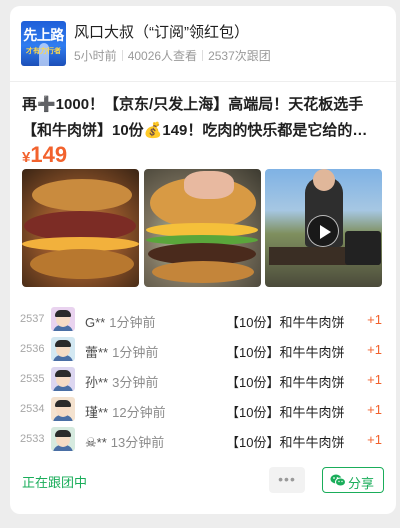  What do you see at coordinates (287, 480) in the screenshot?
I see `more-button: •••` at bounding box center [287, 480].